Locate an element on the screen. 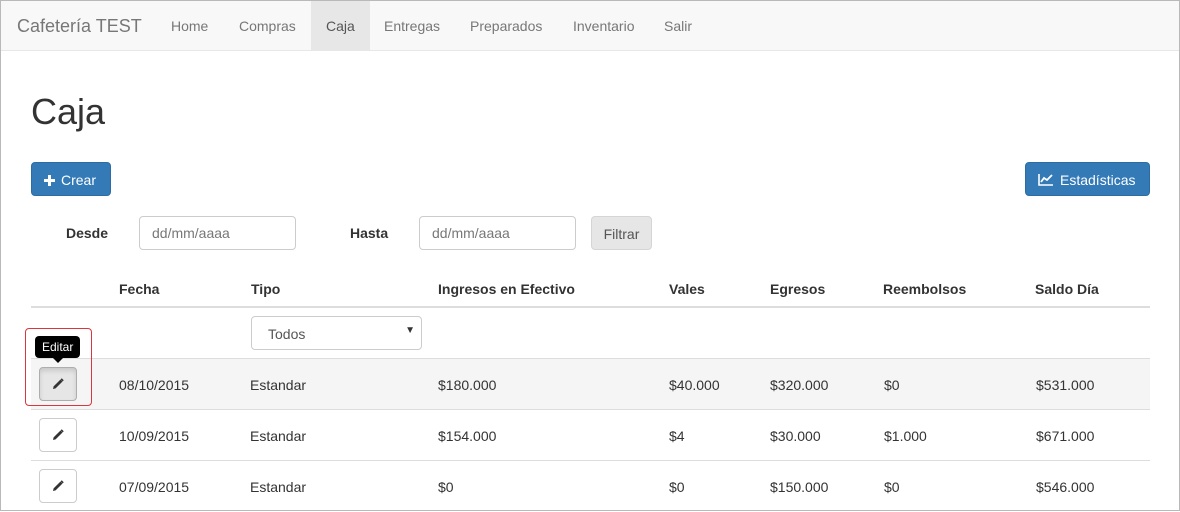  cell-ingresos: $0 is located at coordinates (446, 487).